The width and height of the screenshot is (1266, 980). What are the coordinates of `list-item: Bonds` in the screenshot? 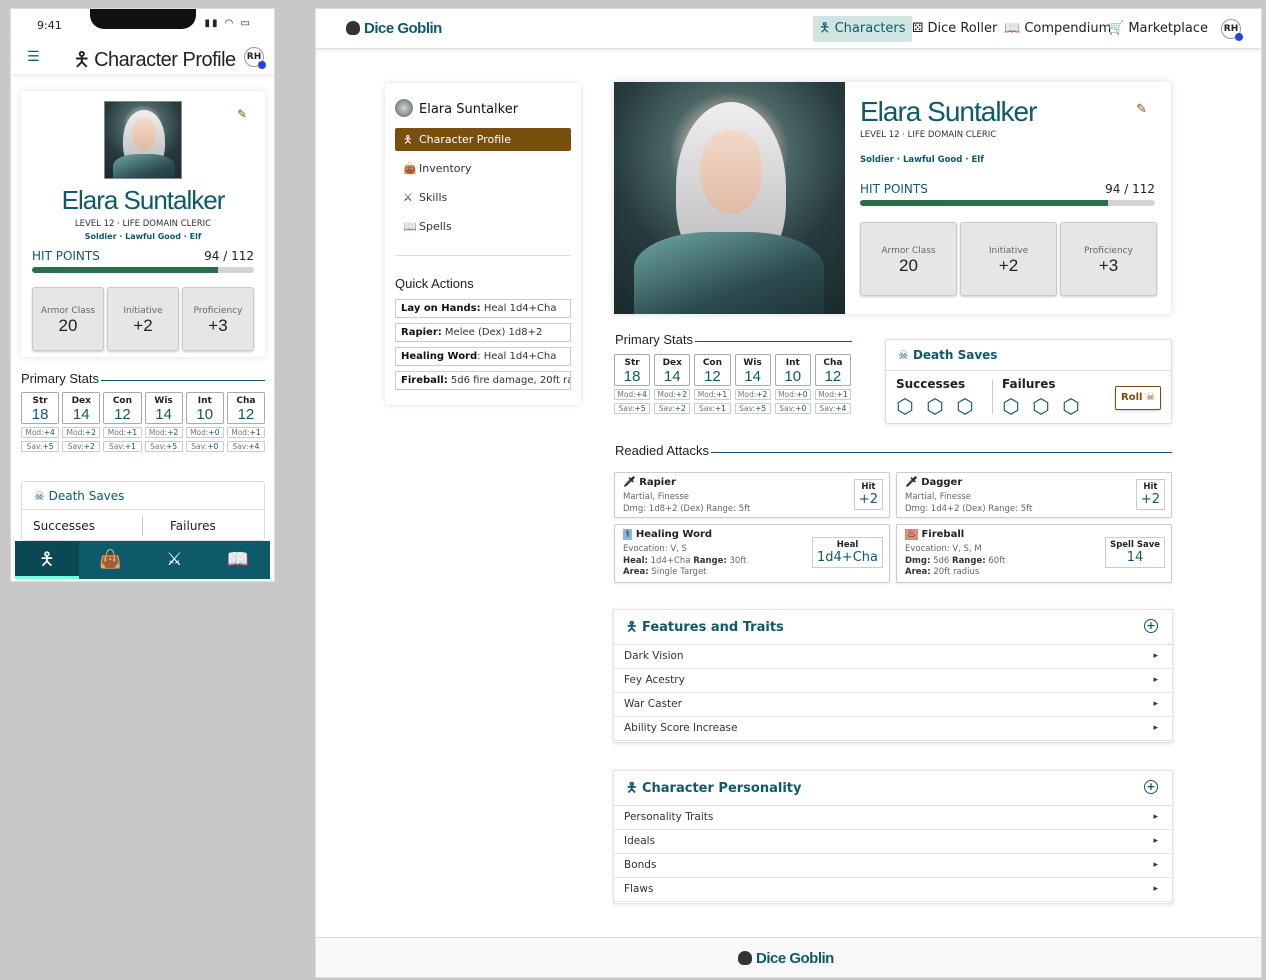 It's located at (893, 866).